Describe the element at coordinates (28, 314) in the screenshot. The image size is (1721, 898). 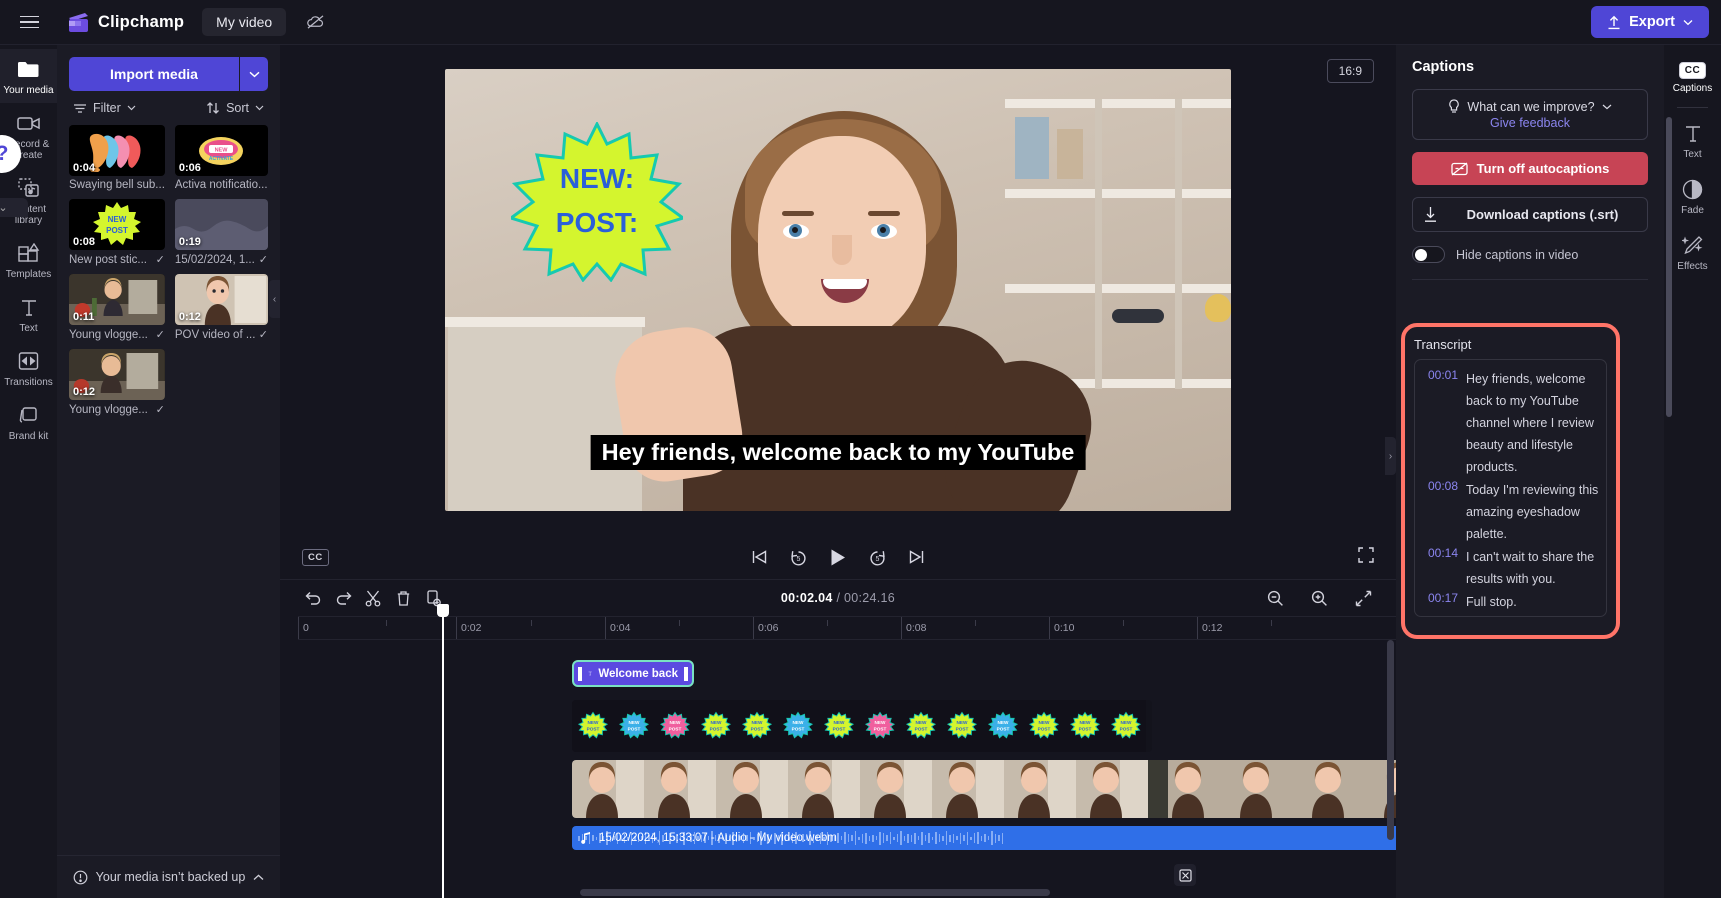
I see `sidebar-item-text: Text` at that location.